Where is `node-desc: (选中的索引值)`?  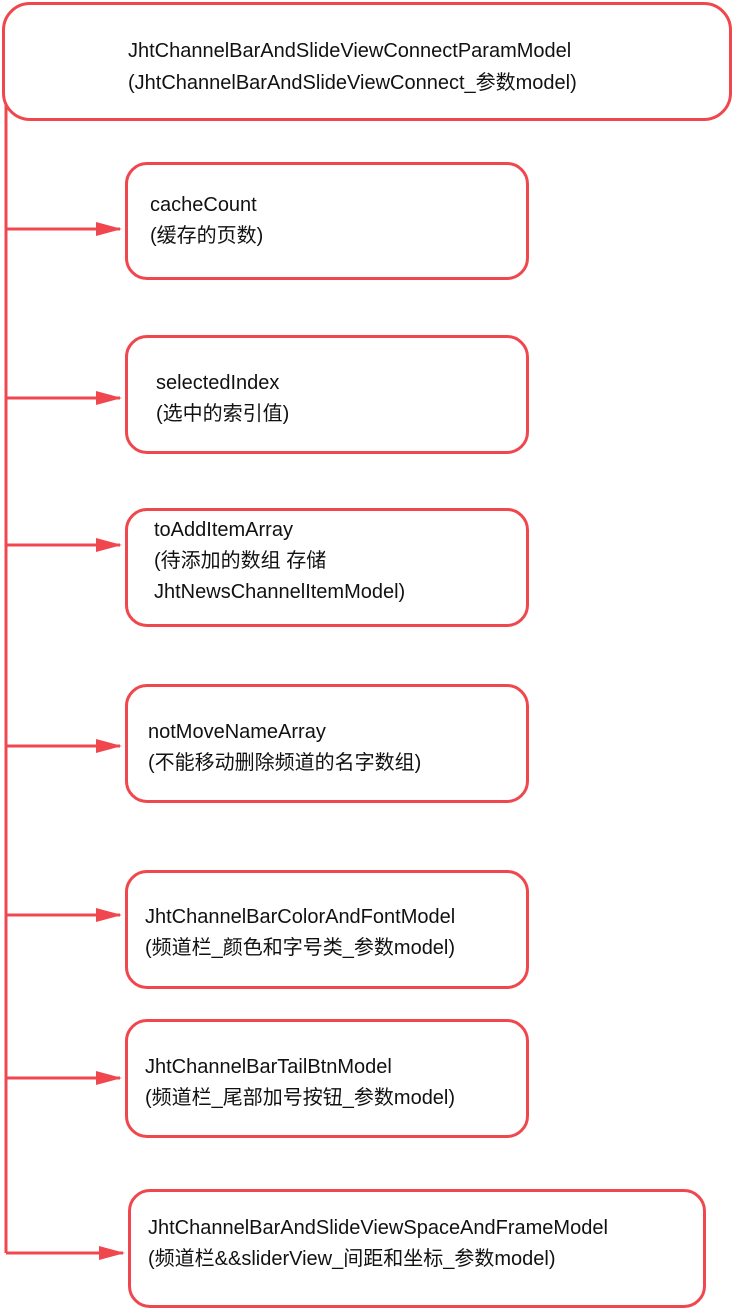 node-desc: (选中的索引值) is located at coordinates (223, 414).